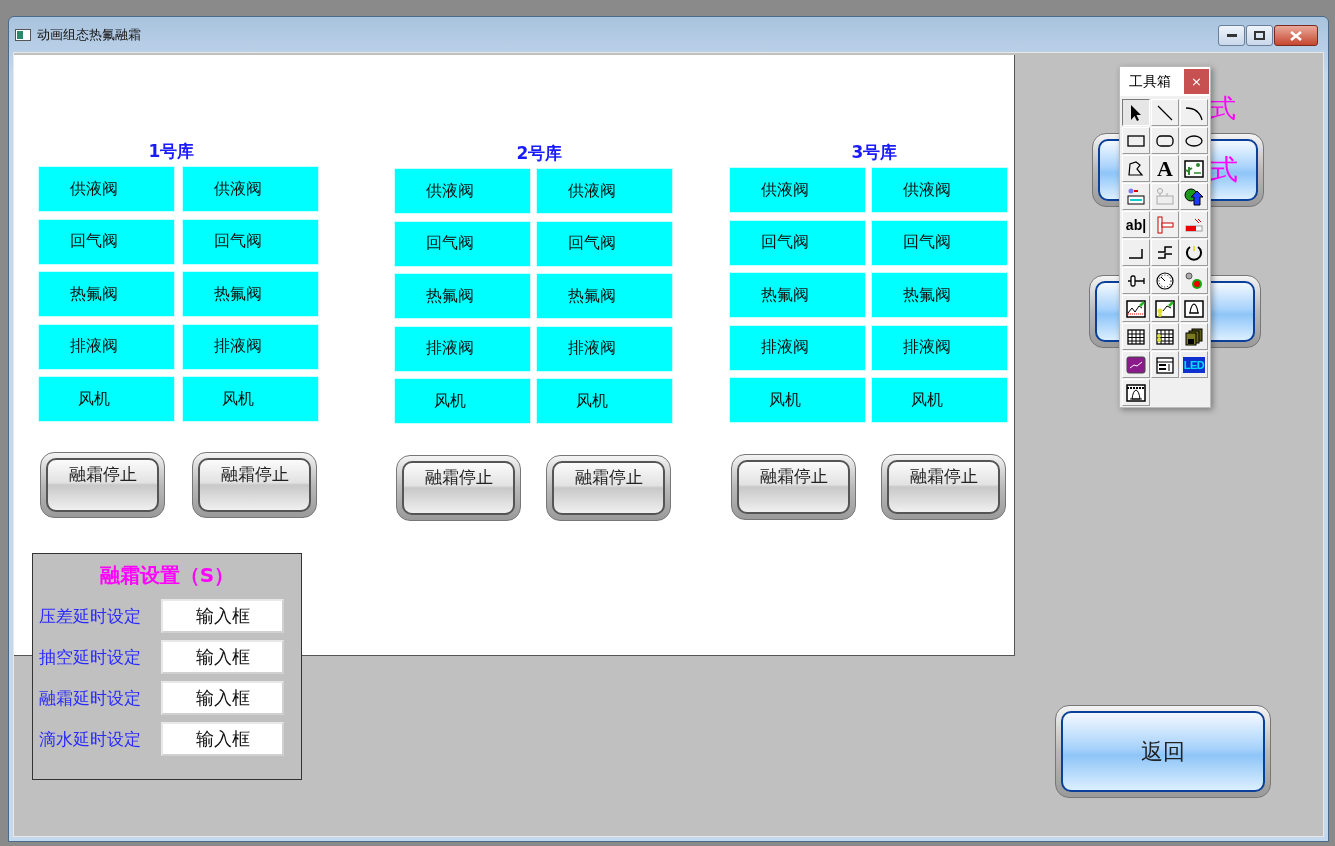 The image size is (1335, 846). Describe the element at coordinates (23, 34) in the screenshot. I see `window-icon` at that location.